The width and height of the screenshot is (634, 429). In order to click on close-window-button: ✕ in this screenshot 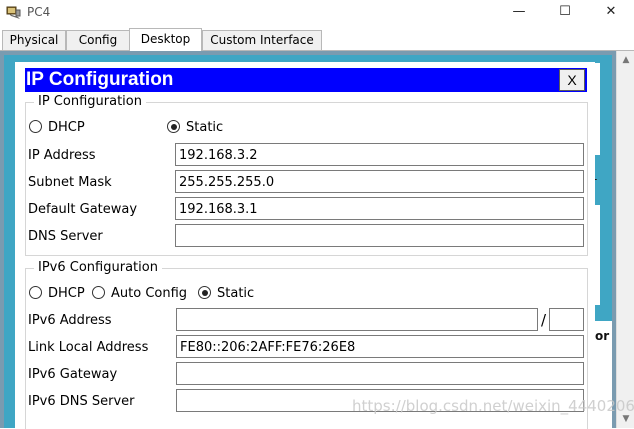, I will do `click(611, 13)`.